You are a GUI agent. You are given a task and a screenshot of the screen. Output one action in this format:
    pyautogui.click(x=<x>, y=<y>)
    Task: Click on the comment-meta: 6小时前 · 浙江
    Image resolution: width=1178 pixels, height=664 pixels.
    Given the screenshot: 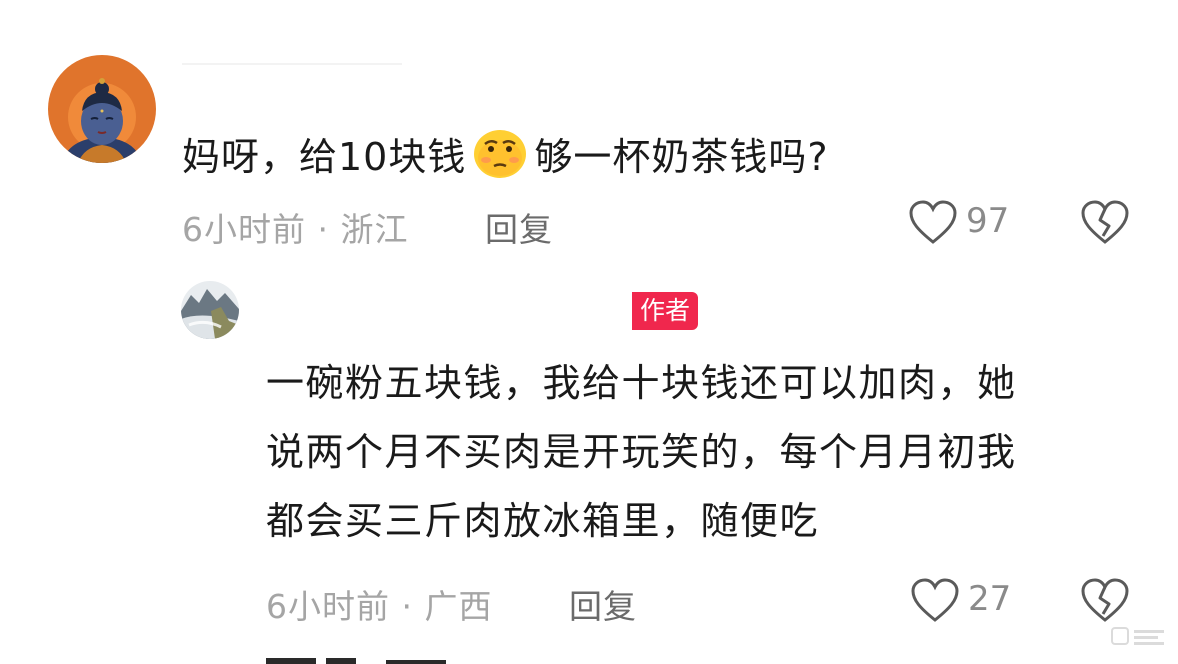 What is the action you would take?
    pyautogui.click(x=295, y=229)
    